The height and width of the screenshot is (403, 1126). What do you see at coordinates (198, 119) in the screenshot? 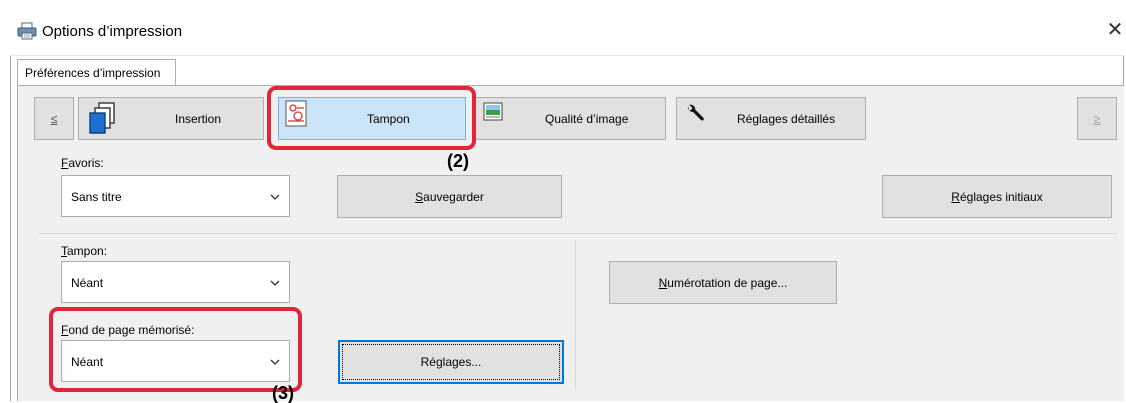
I see `nav-item-label: Insertion` at bounding box center [198, 119].